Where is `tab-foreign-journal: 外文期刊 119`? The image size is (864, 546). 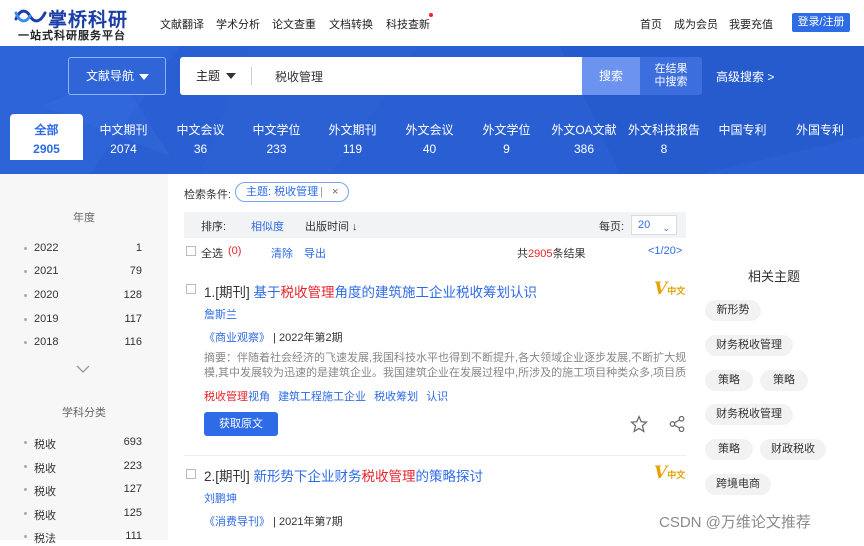
tab-foreign-journal: 外文期刊 119 is located at coordinates (352, 137).